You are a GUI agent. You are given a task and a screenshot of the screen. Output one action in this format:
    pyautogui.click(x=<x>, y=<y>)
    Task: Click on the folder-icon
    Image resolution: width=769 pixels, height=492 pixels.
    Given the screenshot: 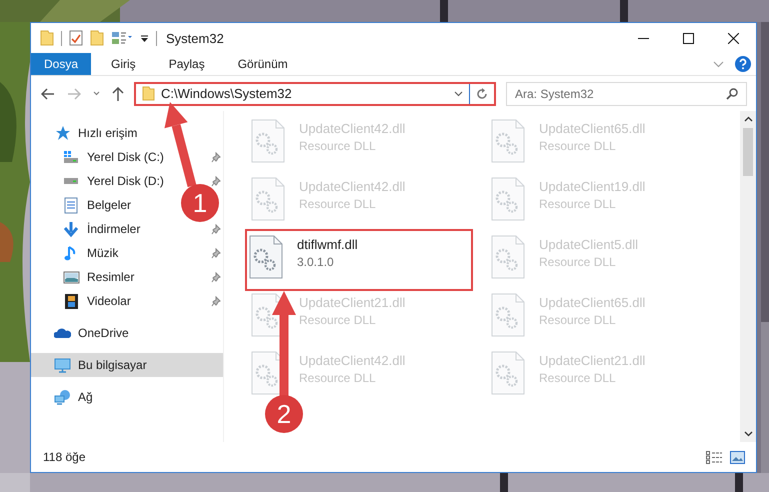 What is the action you would take?
    pyautogui.click(x=148, y=93)
    